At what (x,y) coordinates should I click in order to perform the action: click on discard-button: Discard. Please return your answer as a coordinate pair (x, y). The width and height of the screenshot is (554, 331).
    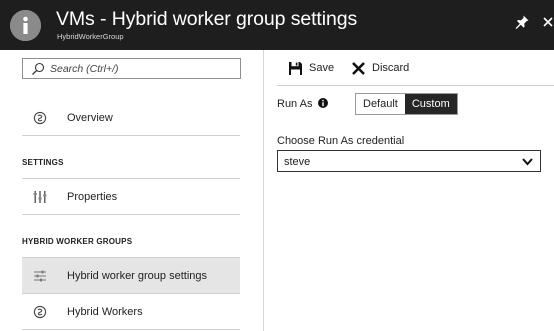
    Looking at the image, I should click on (380, 68).